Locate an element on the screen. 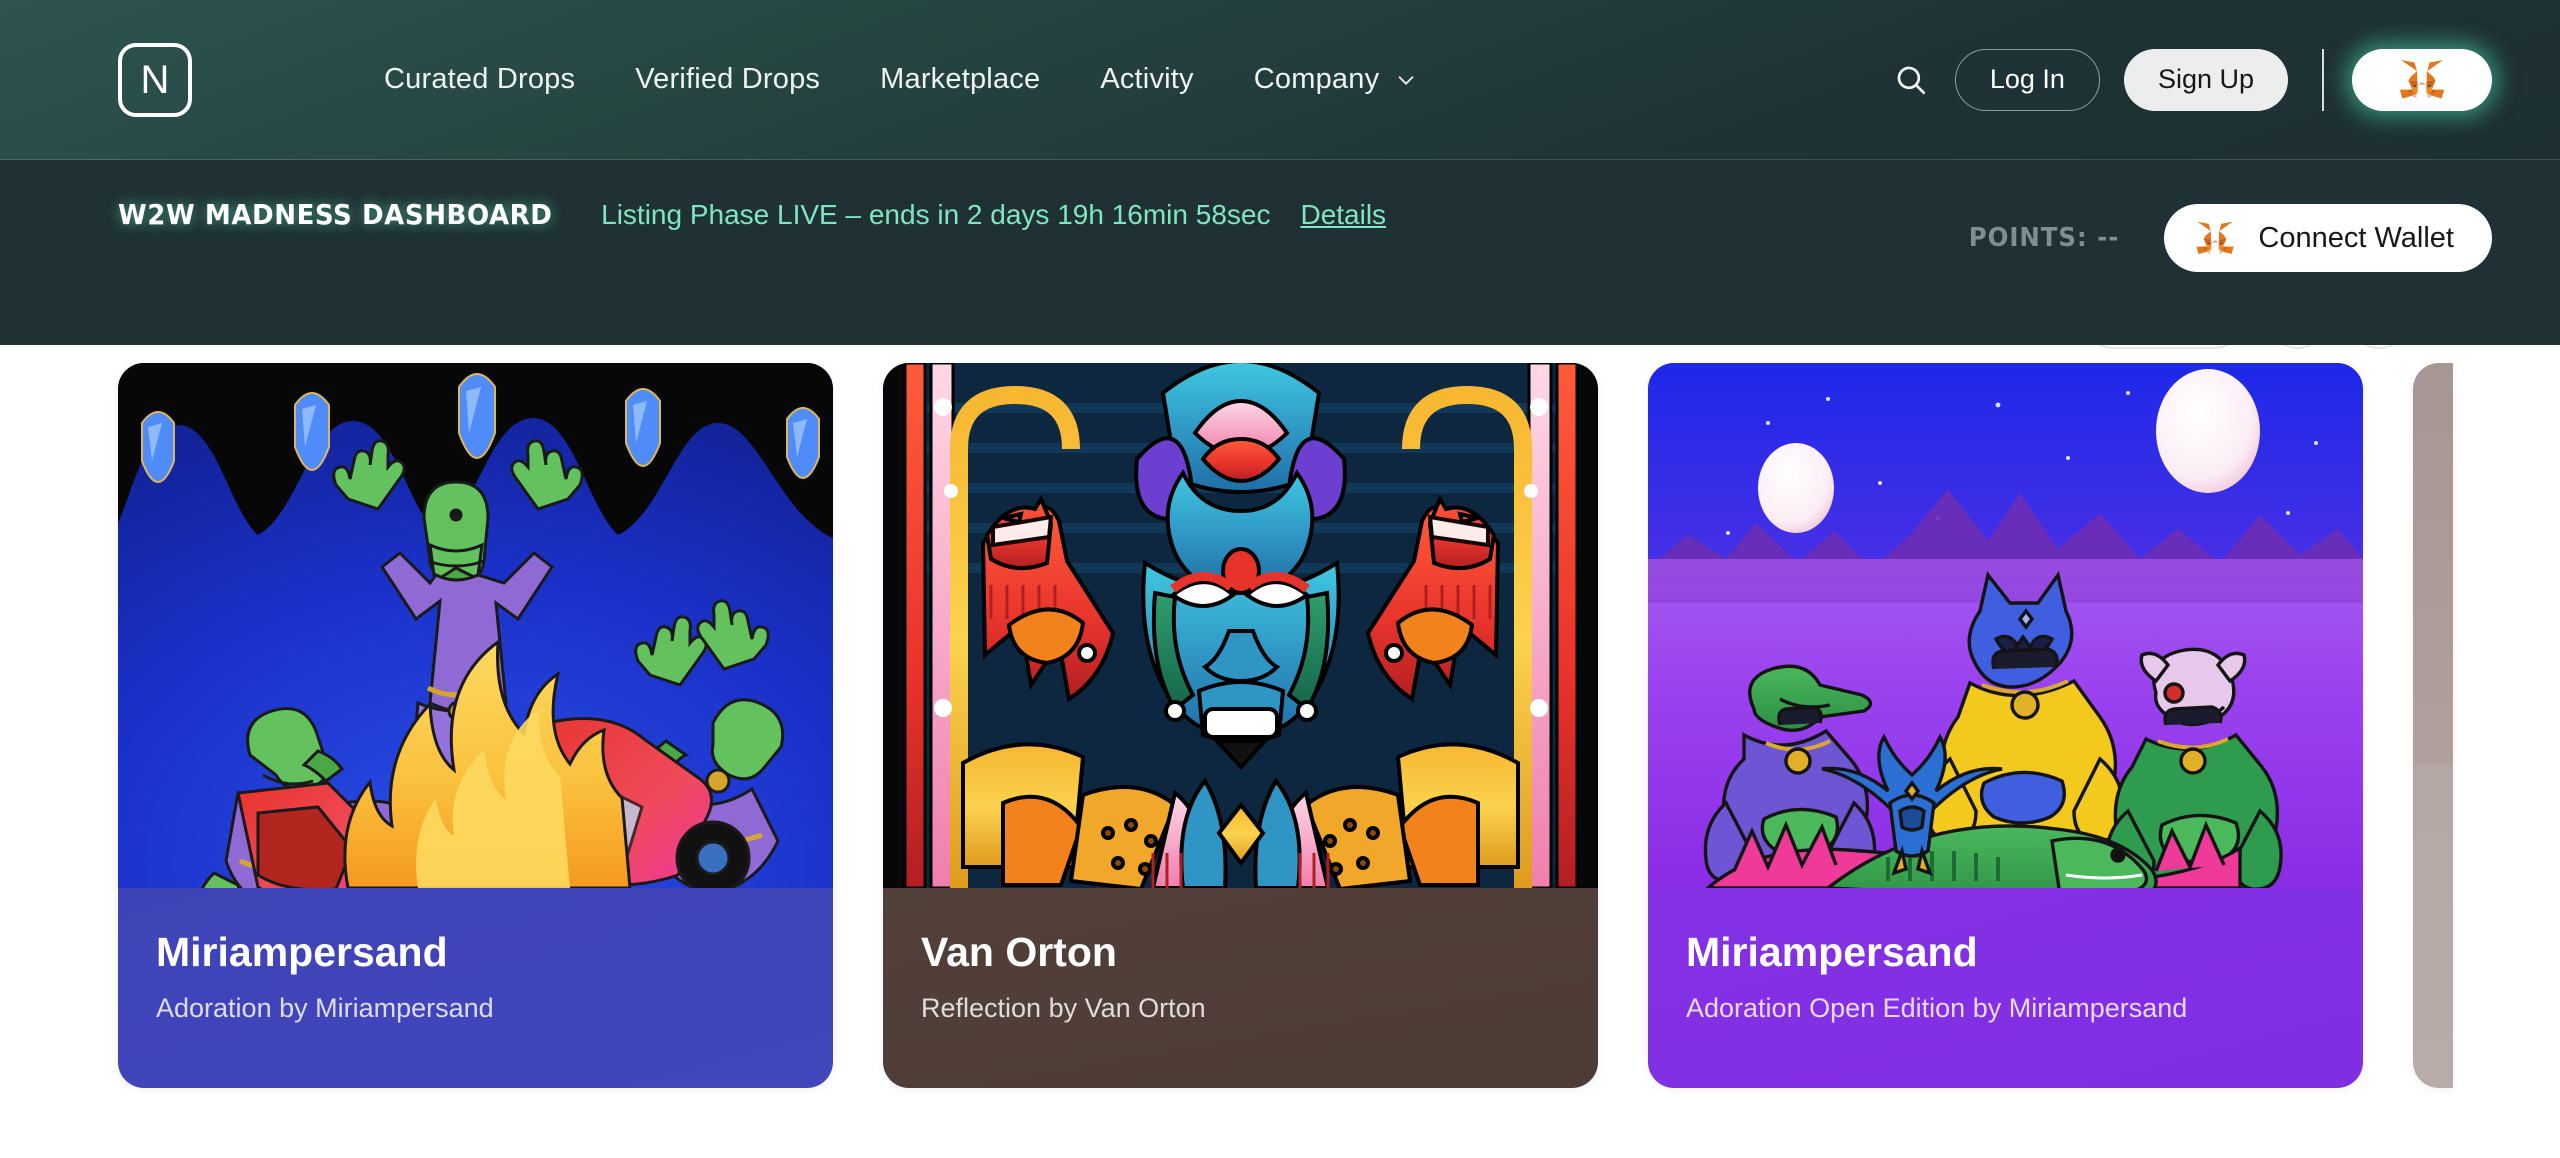 The width and height of the screenshot is (2560, 1158). login-button: Log In is located at coordinates (2027, 79).